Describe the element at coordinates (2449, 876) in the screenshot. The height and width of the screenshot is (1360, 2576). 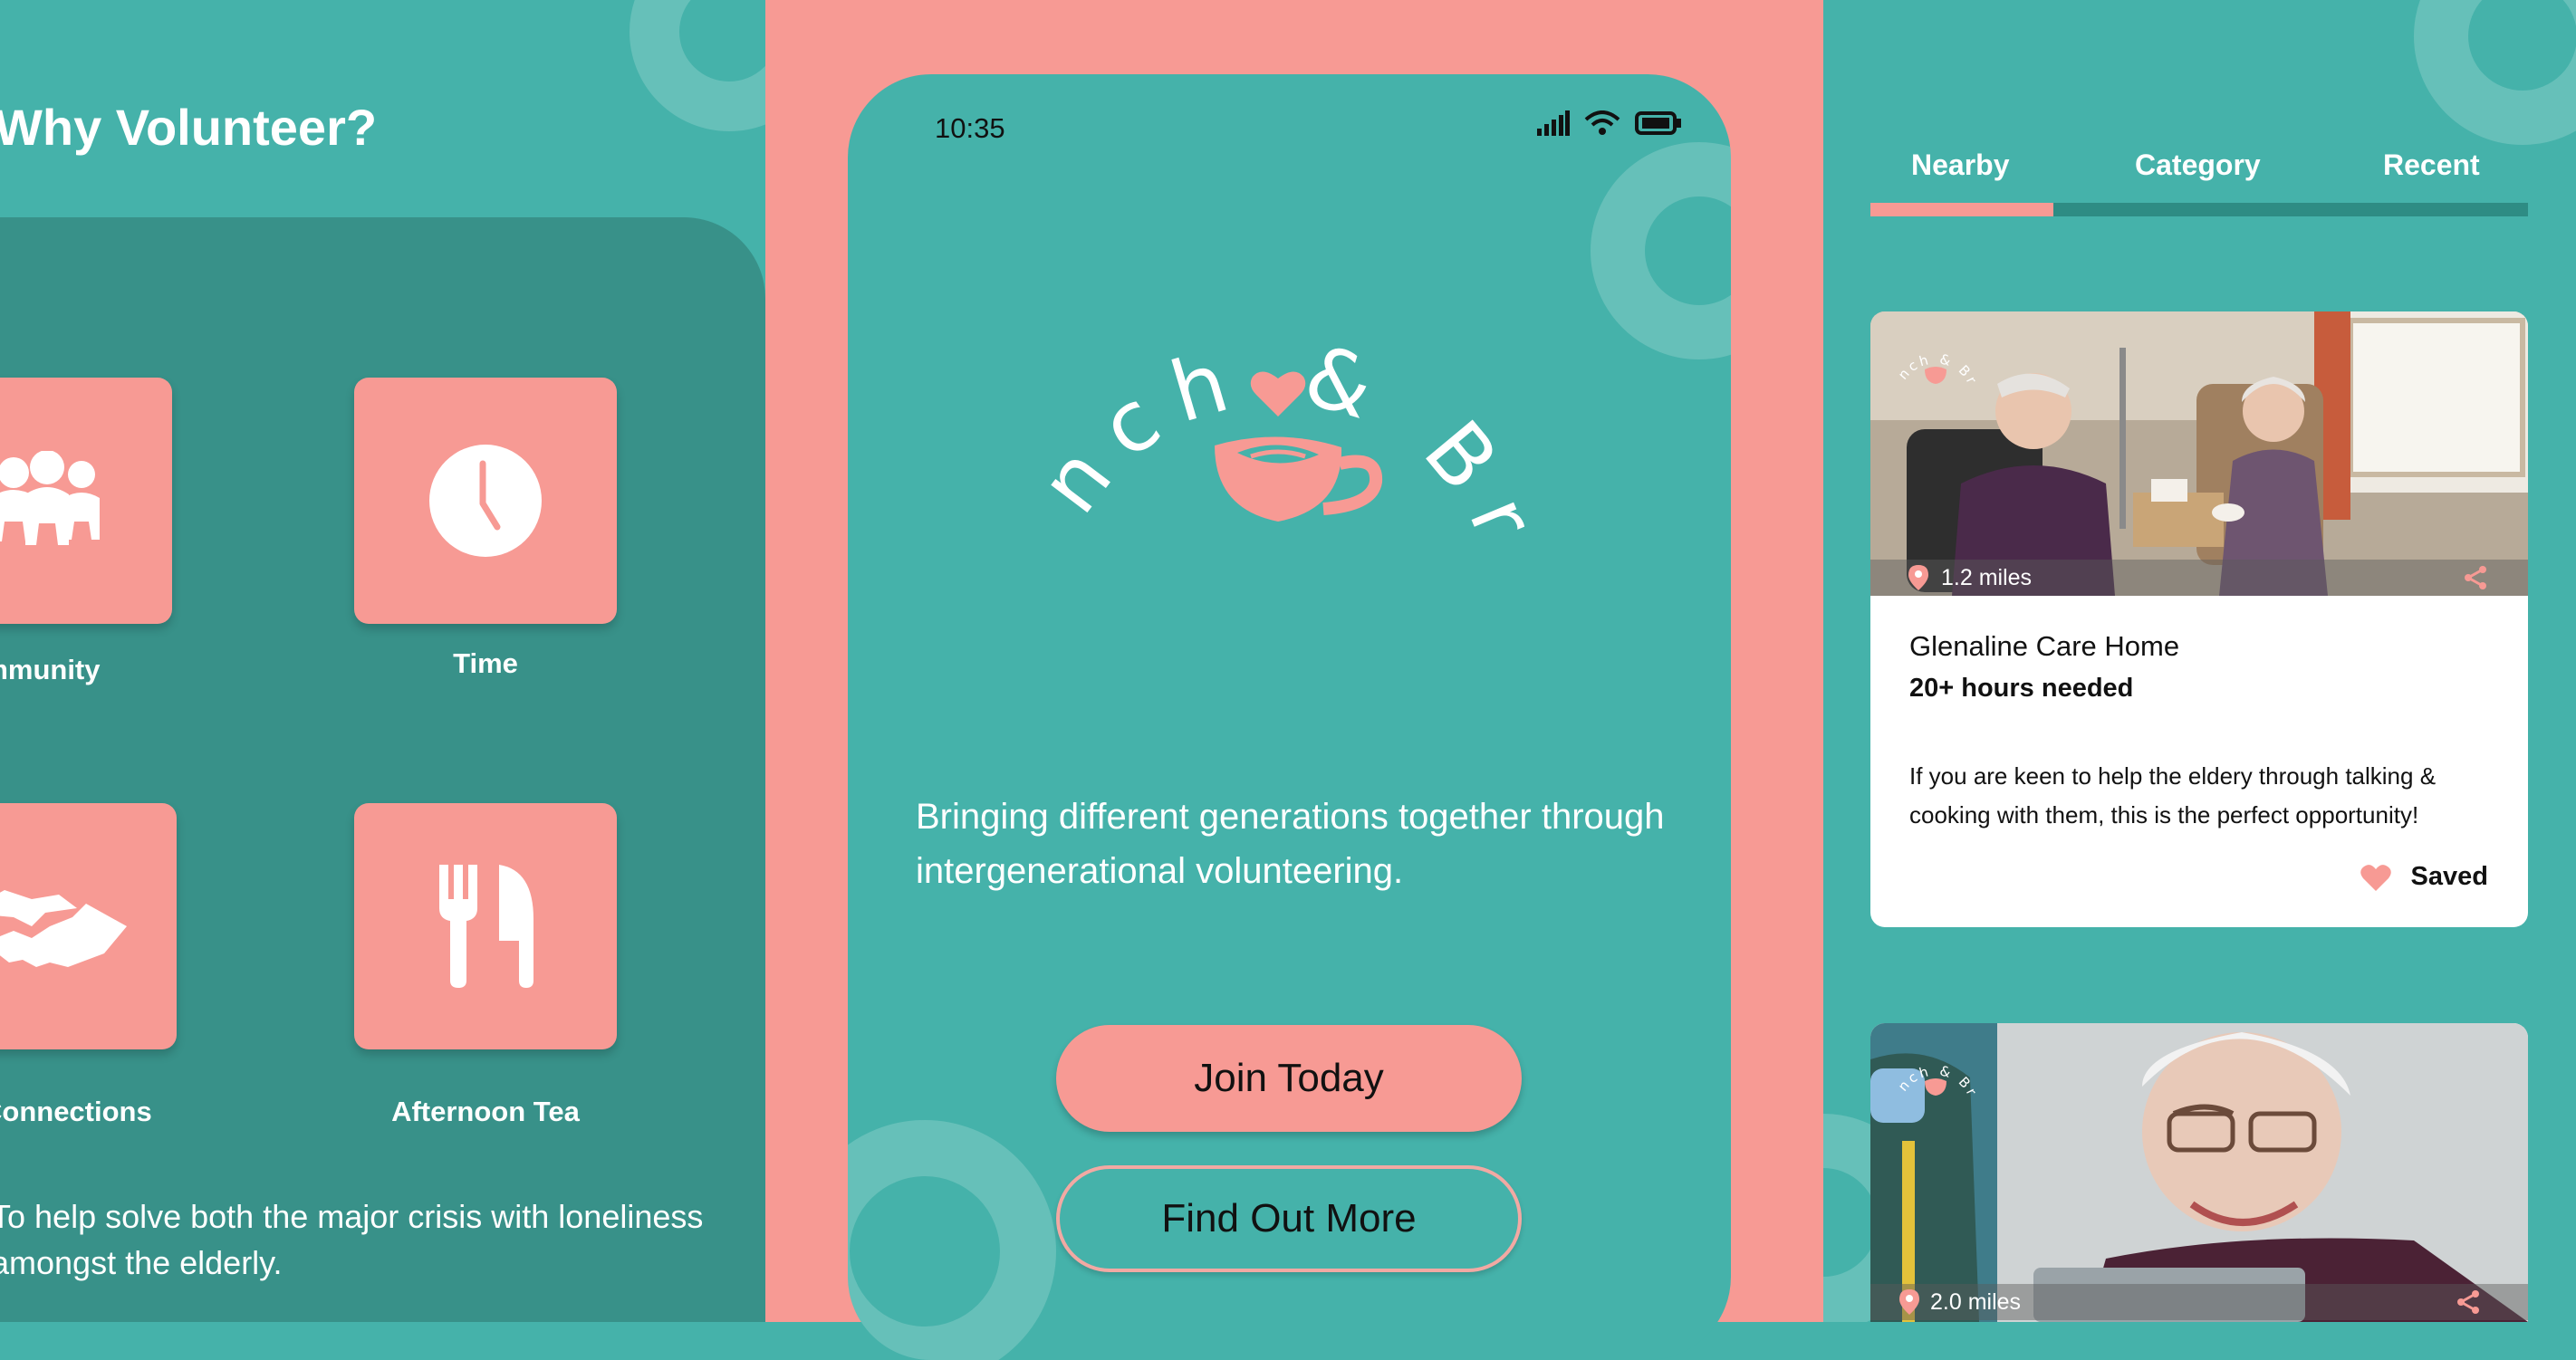
I see `saved-label: Saved` at that location.